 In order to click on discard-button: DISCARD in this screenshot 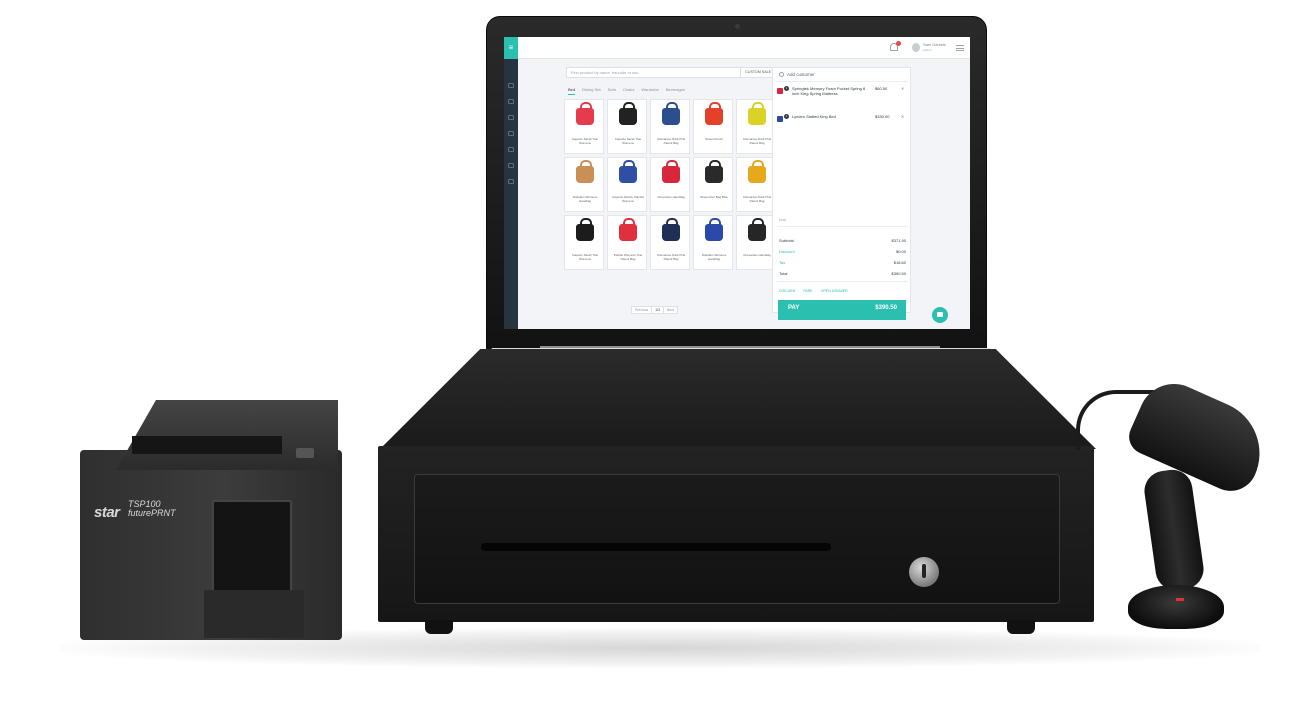, I will do `click(787, 291)`.